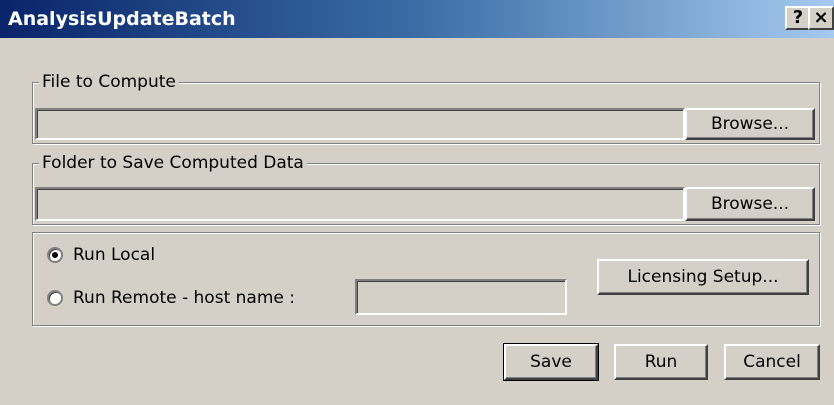 The height and width of the screenshot is (405, 834). I want to click on folder-to-save-label: Folder to Save Computed Data, so click(173, 163).